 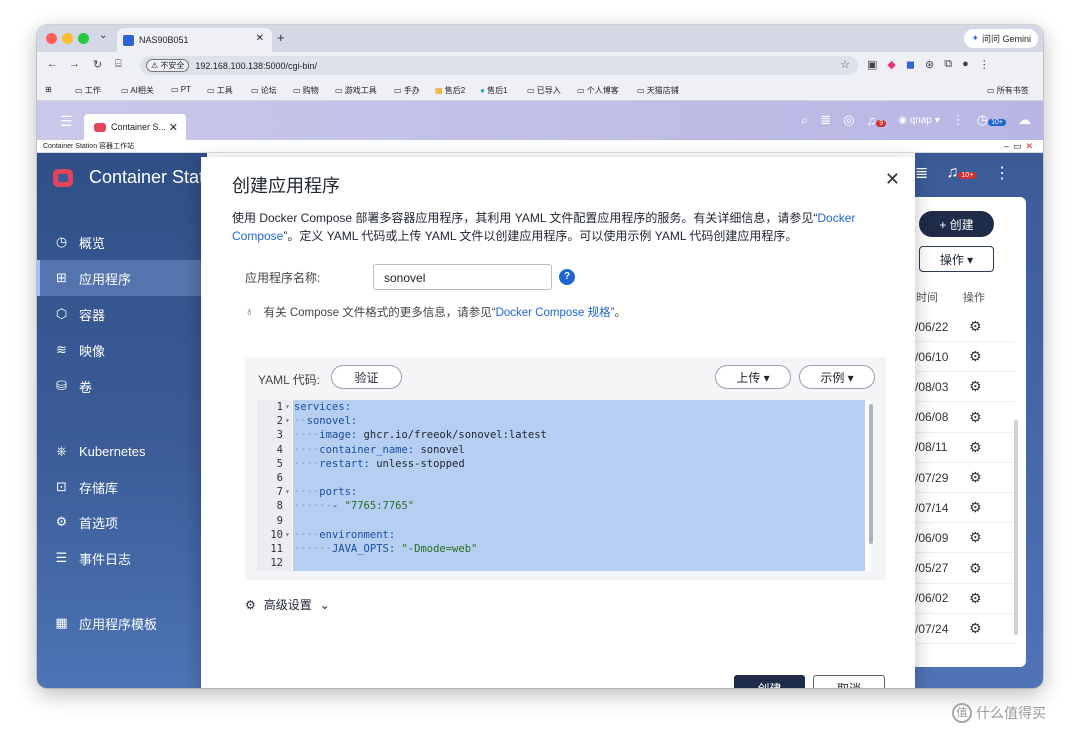 What do you see at coordinates (956, 224) in the screenshot?
I see `create-app-button: + 创建` at bounding box center [956, 224].